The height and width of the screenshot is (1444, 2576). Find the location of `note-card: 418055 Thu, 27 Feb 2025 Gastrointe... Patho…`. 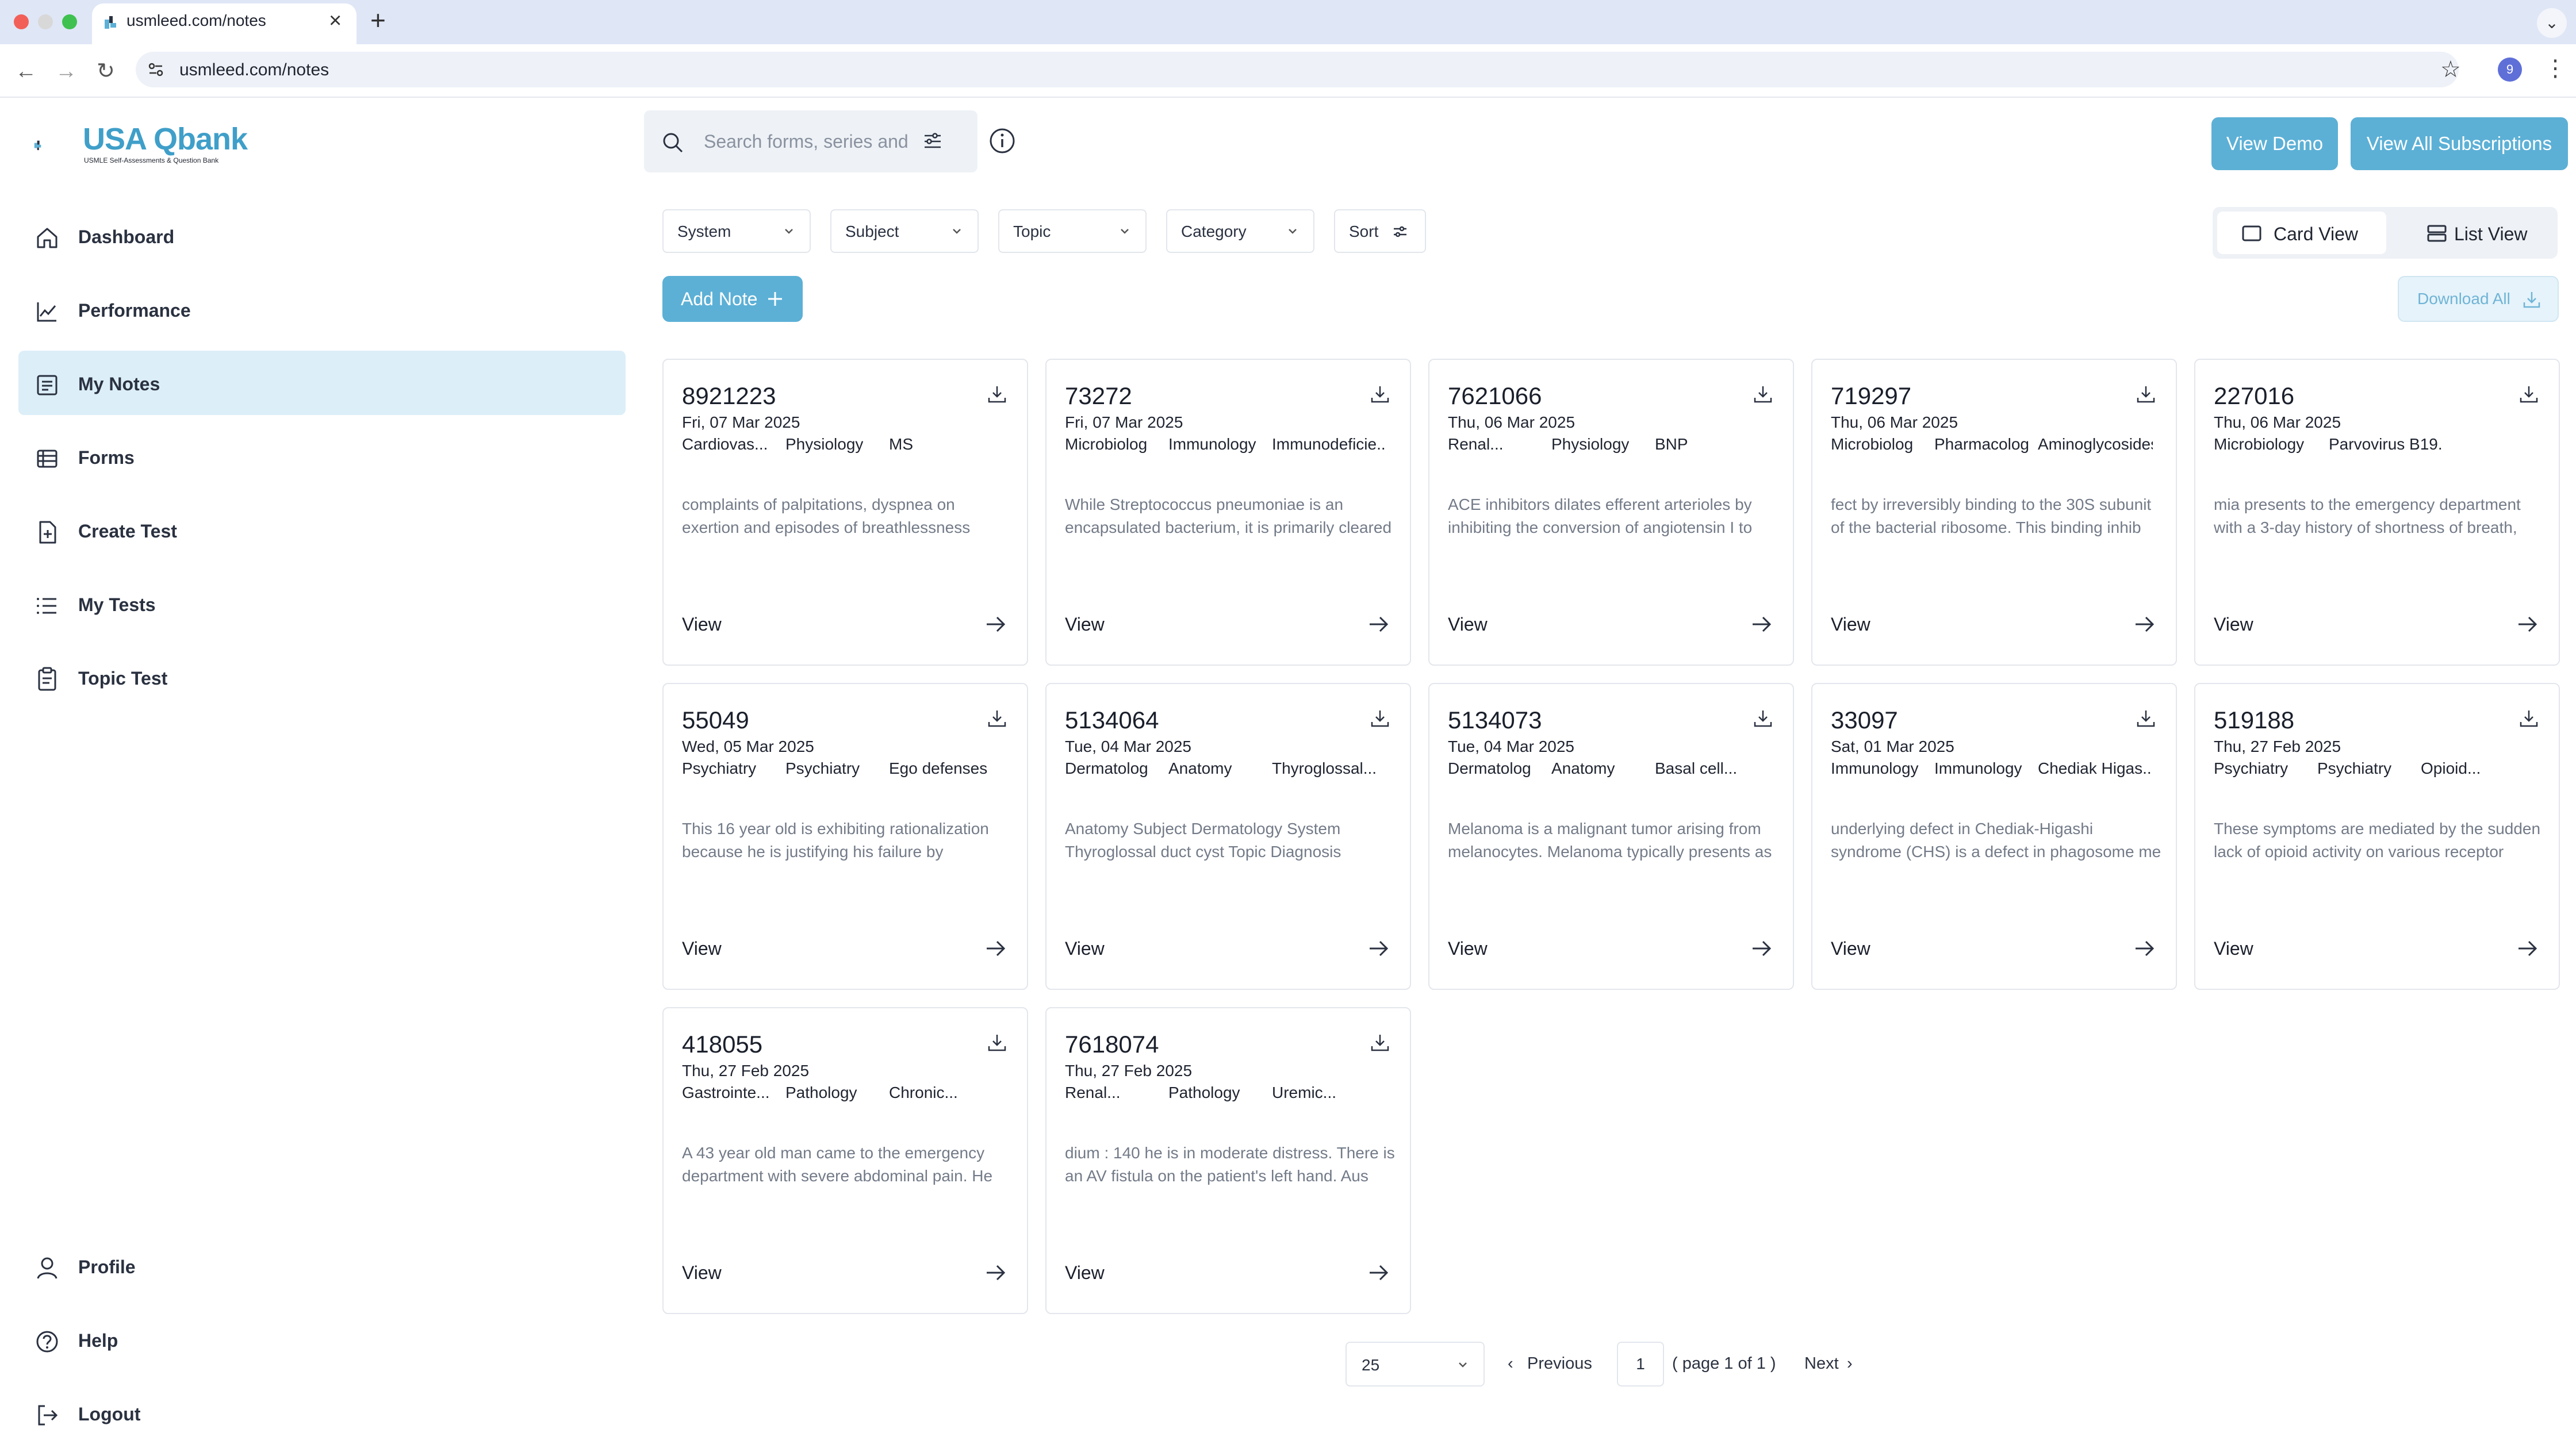

note-card: 418055 Thu, 27 Feb 2025 Gastrointe... Patho… is located at coordinates (845, 1160).